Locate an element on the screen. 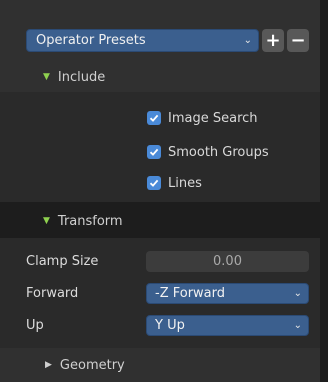 The width and height of the screenshot is (328, 382). add-preset-button: + is located at coordinates (273, 40).